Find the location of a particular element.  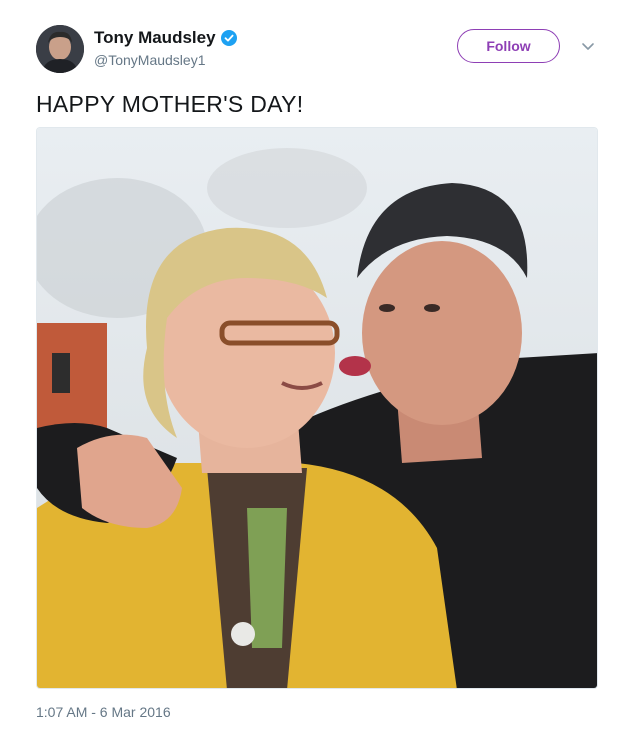

chevron-down-icon is located at coordinates (588, 46).